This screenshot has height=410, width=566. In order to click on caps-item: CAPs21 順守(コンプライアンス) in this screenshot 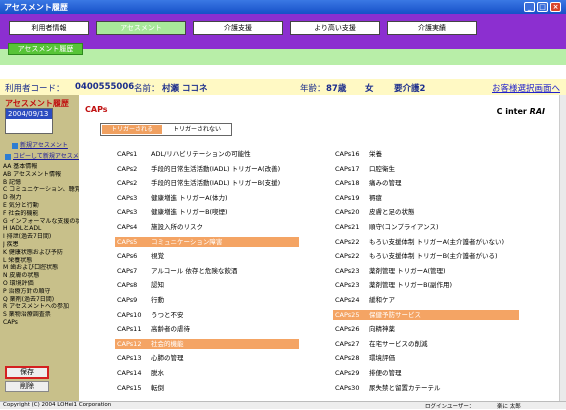, I will do `click(426, 227)`.